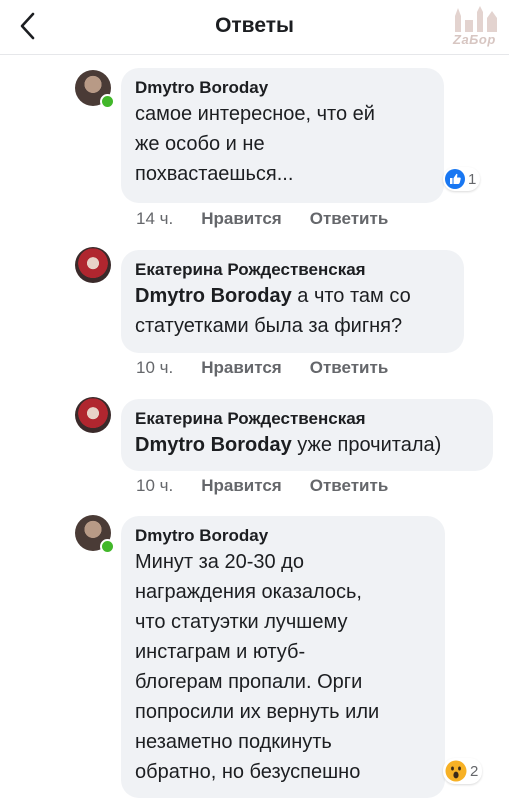 This screenshot has width=509, height=800. What do you see at coordinates (249, 682) in the screenshot?
I see `comment-line: блогерам пропали. Орги` at bounding box center [249, 682].